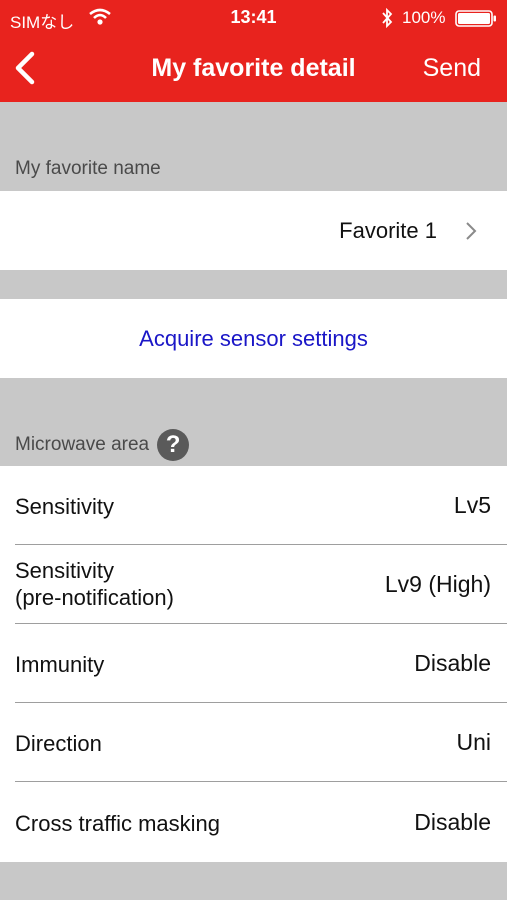 The height and width of the screenshot is (900, 507). What do you see at coordinates (60, 664) in the screenshot?
I see `immunity-label: Immunity` at bounding box center [60, 664].